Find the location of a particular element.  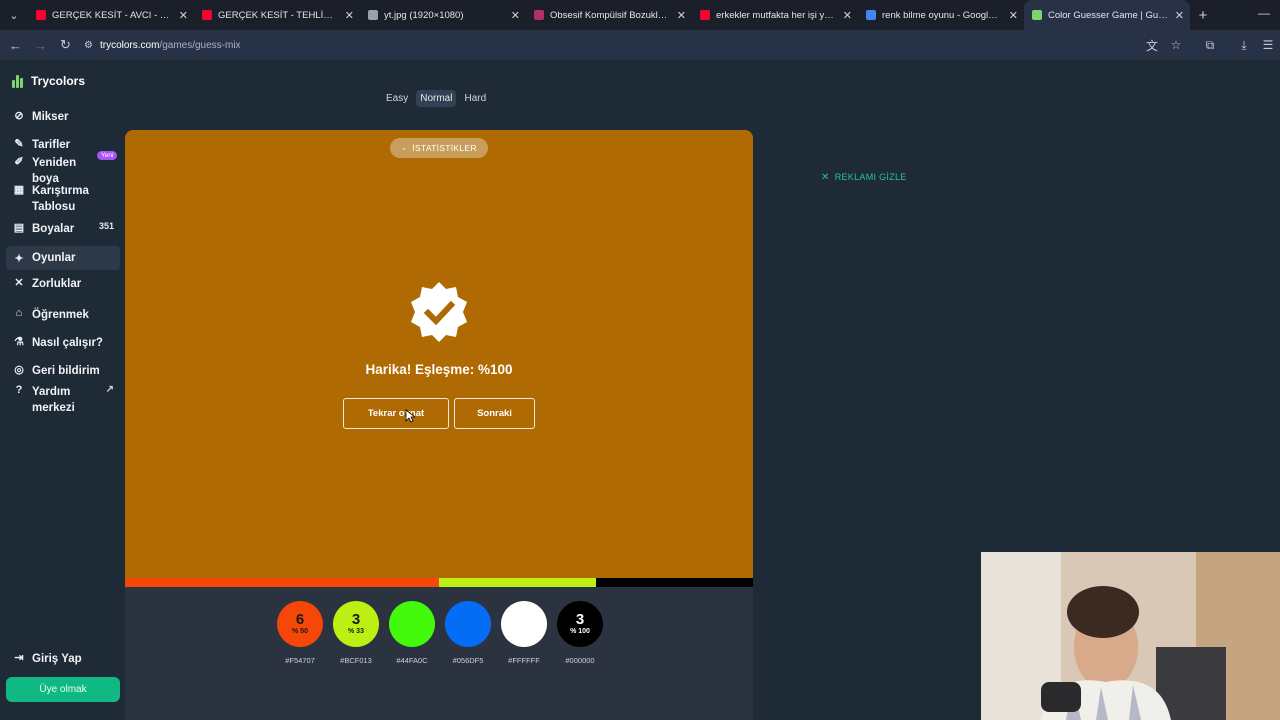

browser-tab: GERÇEK KESİT - AVCI - YouTube ✕ is located at coordinates (111, 15).